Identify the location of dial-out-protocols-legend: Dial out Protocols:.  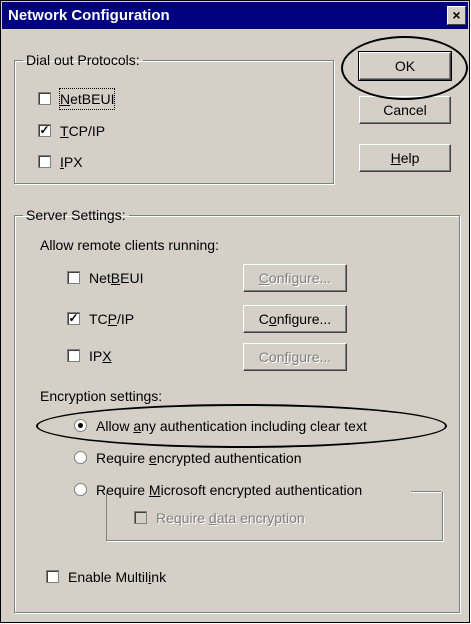
(83, 60).